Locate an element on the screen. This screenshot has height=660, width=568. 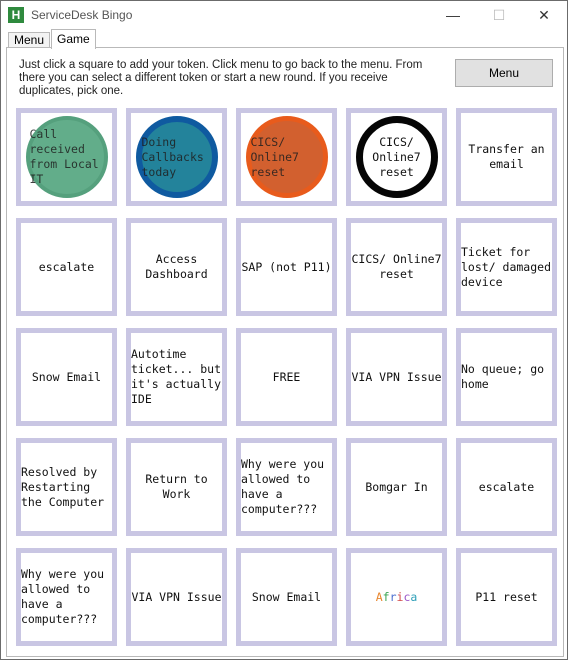
bingo-square: Autotime ticket... but it's actually IDE is located at coordinates (176, 377).